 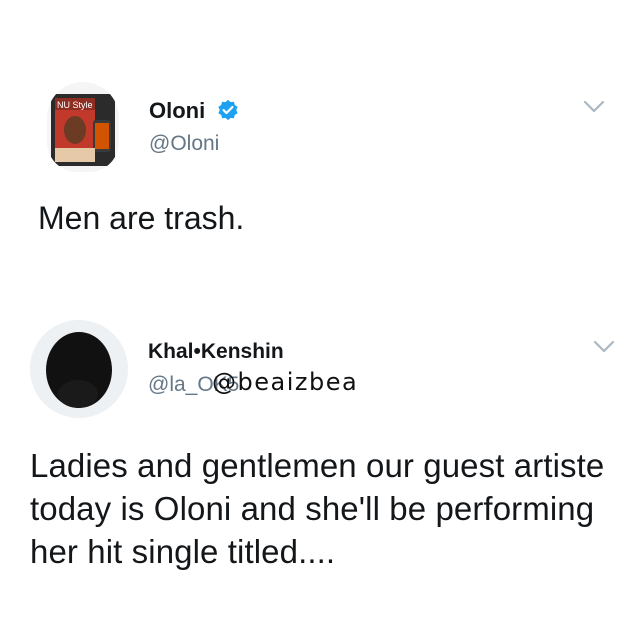 What do you see at coordinates (228, 110) in the screenshot?
I see `verified-badge-icon` at bounding box center [228, 110].